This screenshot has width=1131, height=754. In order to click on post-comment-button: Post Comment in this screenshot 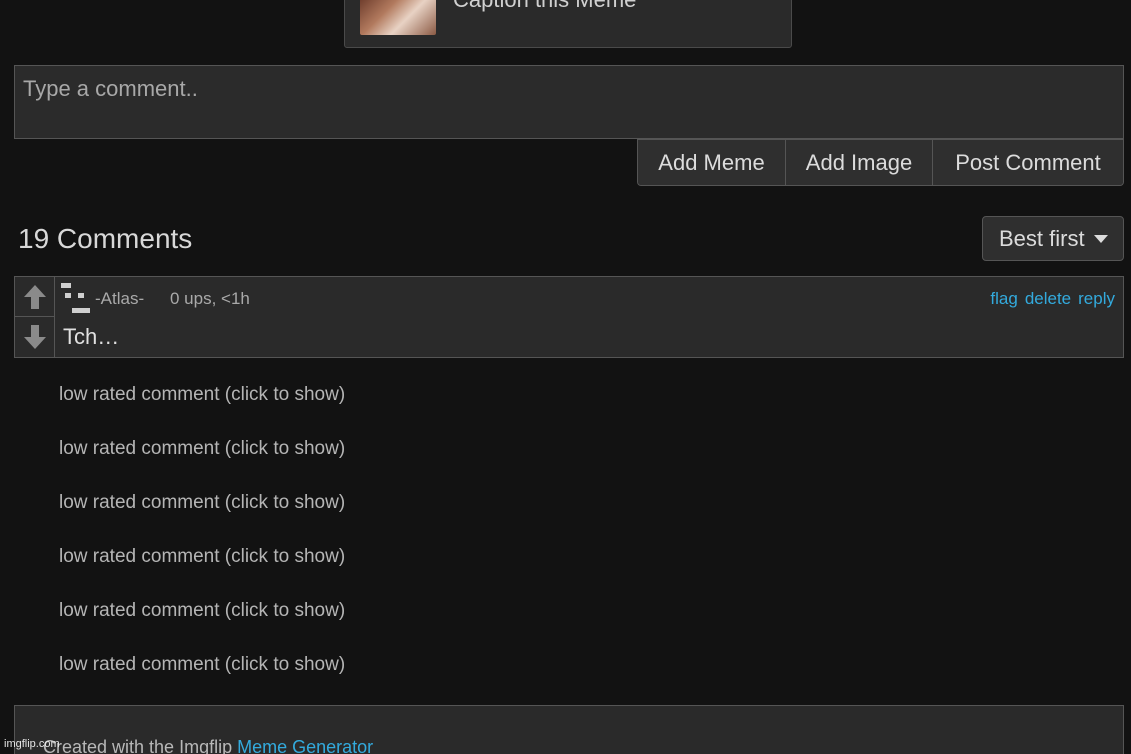, I will do `click(1028, 162)`.